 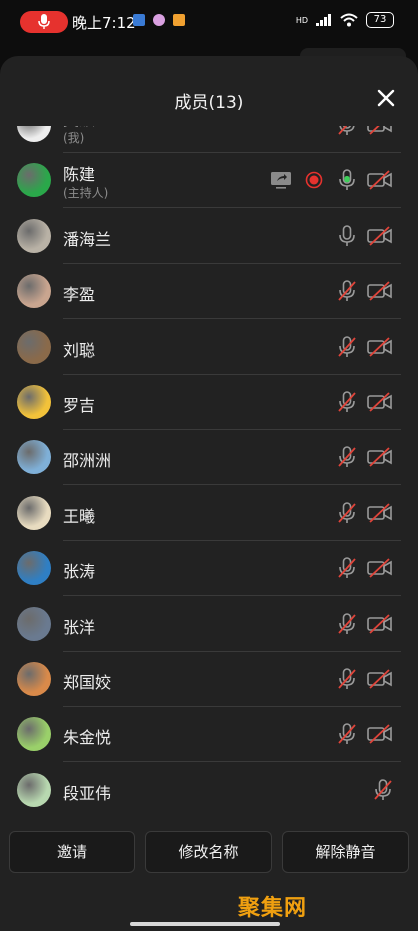 What do you see at coordinates (349, 20) in the screenshot?
I see `wifi-icon` at bounding box center [349, 20].